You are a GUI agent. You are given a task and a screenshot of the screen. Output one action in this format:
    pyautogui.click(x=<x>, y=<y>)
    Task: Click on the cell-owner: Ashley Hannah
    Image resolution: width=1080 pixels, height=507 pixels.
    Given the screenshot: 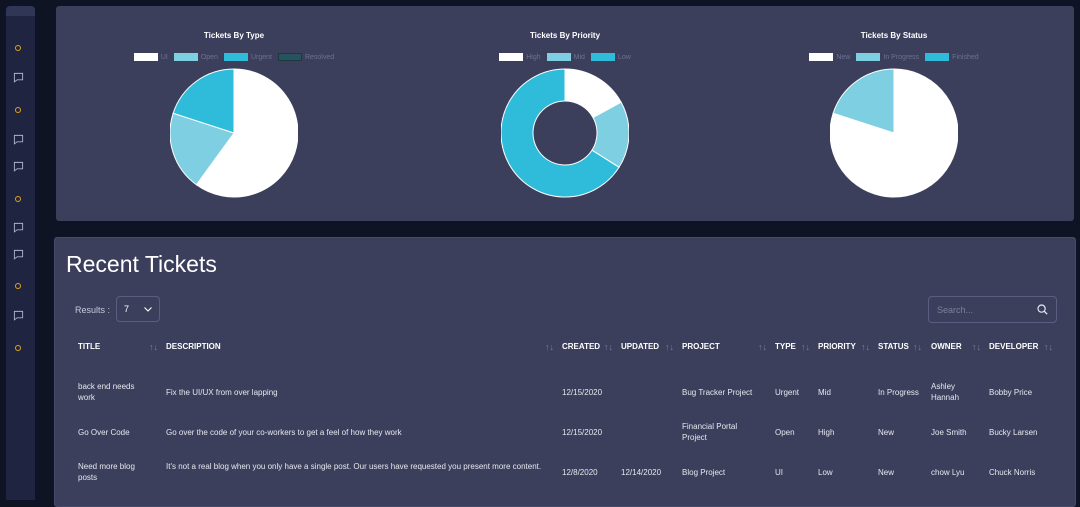 What is the action you would take?
    pyautogui.click(x=945, y=392)
    